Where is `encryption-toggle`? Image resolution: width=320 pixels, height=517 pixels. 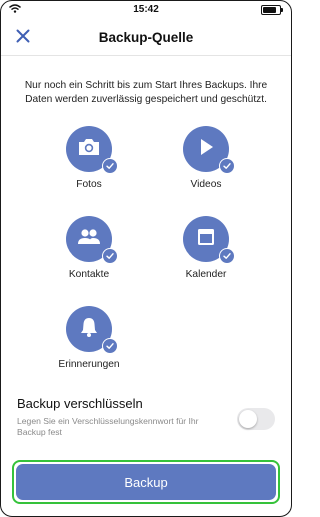
encryption-toggle is located at coordinates (256, 419).